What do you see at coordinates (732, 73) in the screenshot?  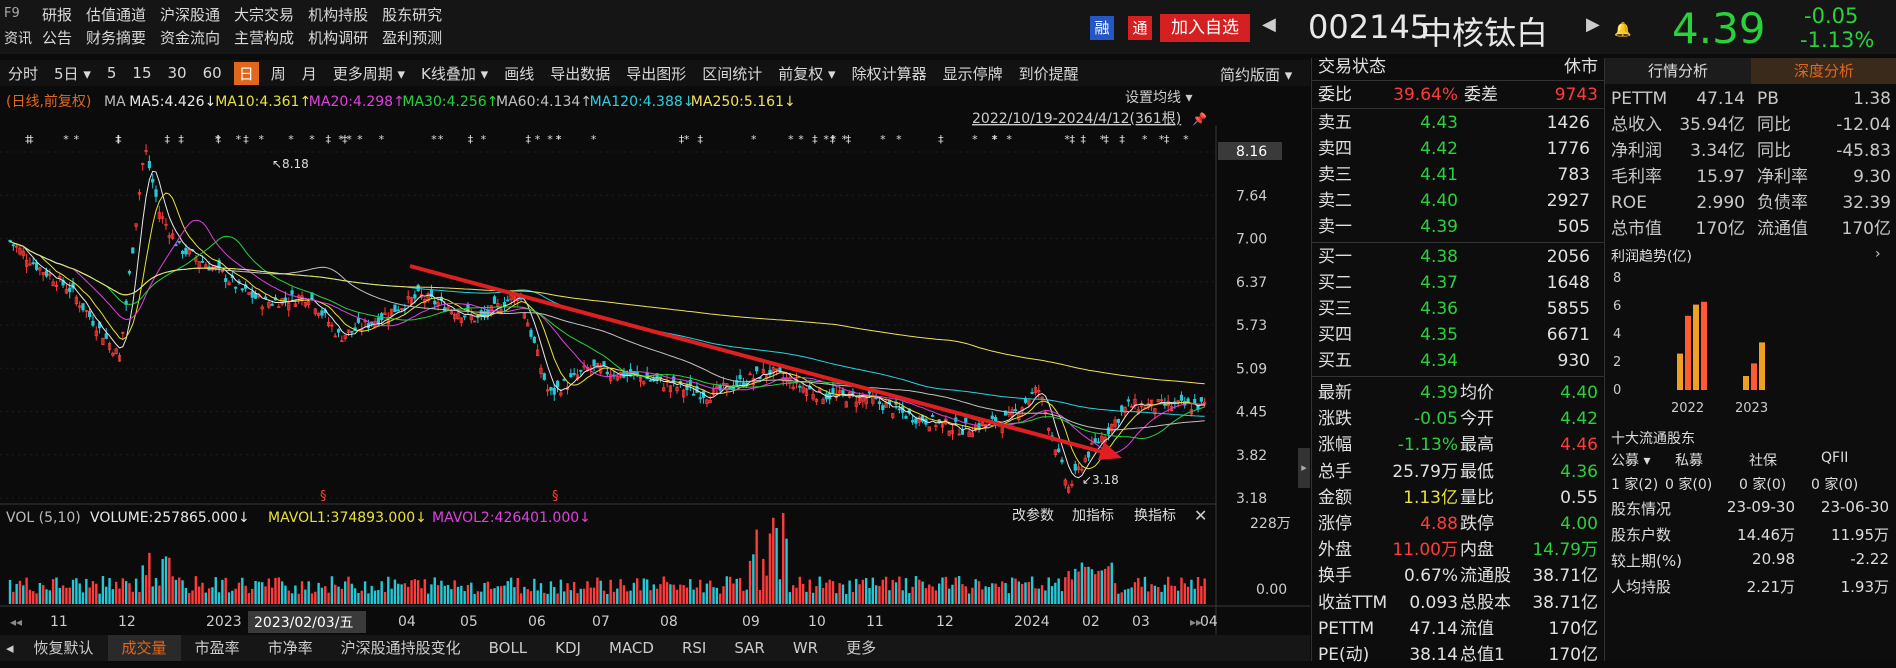 I see `toolbar-item: 区间统计` at bounding box center [732, 73].